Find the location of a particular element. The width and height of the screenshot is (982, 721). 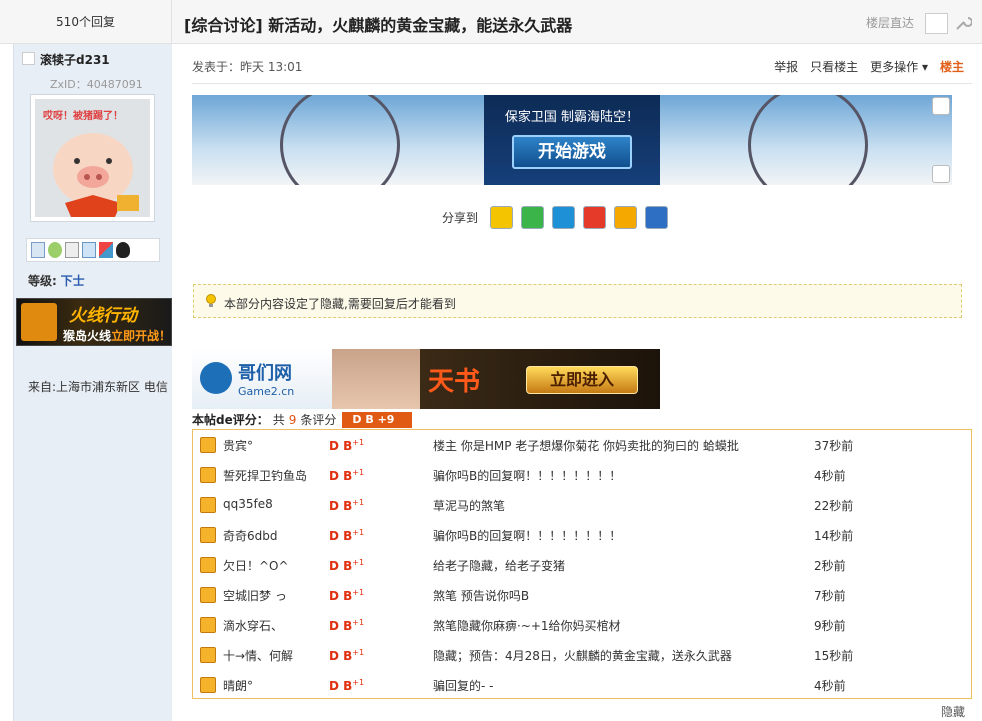

avatar-image: 哎呀！被猪踢了！ is located at coordinates (92, 158).